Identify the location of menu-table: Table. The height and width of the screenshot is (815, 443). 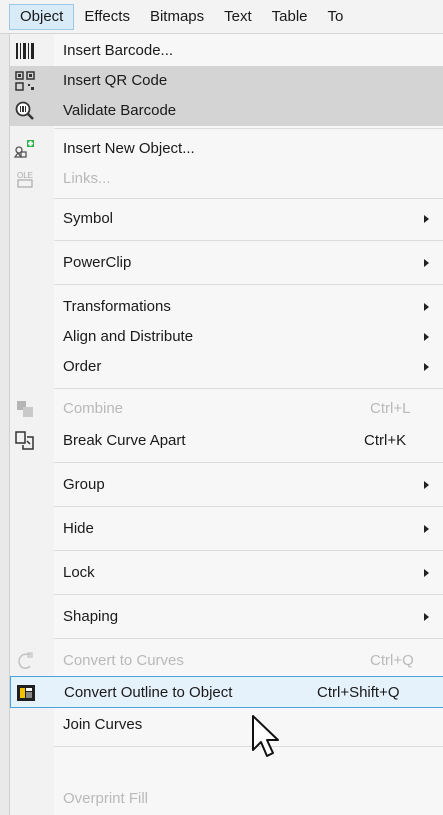
(290, 17).